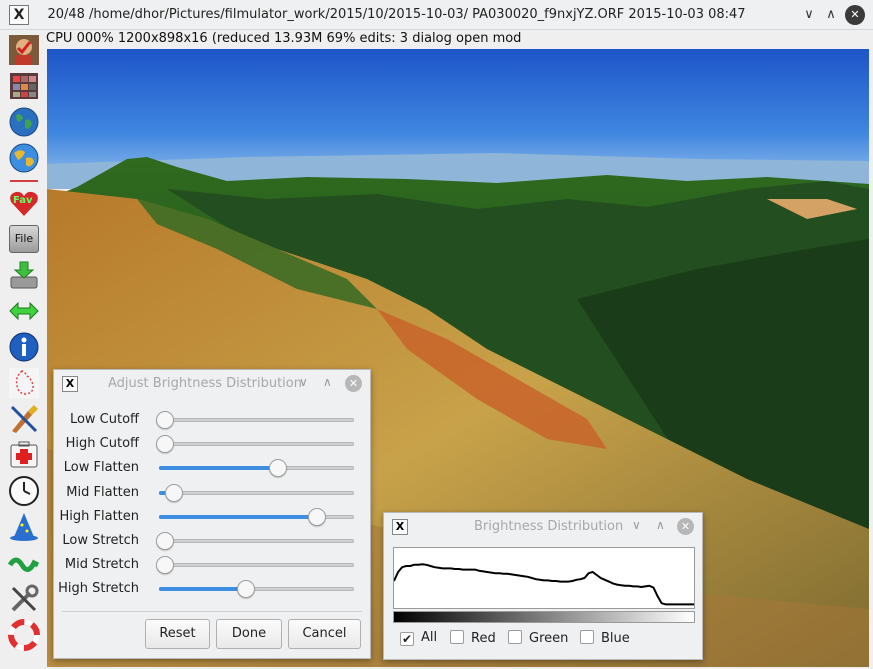 Image resolution: width=873 pixels, height=669 pixels. Describe the element at coordinates (407, 639) in the screenshot. I see `checkmark-icon: ✔` at that location.